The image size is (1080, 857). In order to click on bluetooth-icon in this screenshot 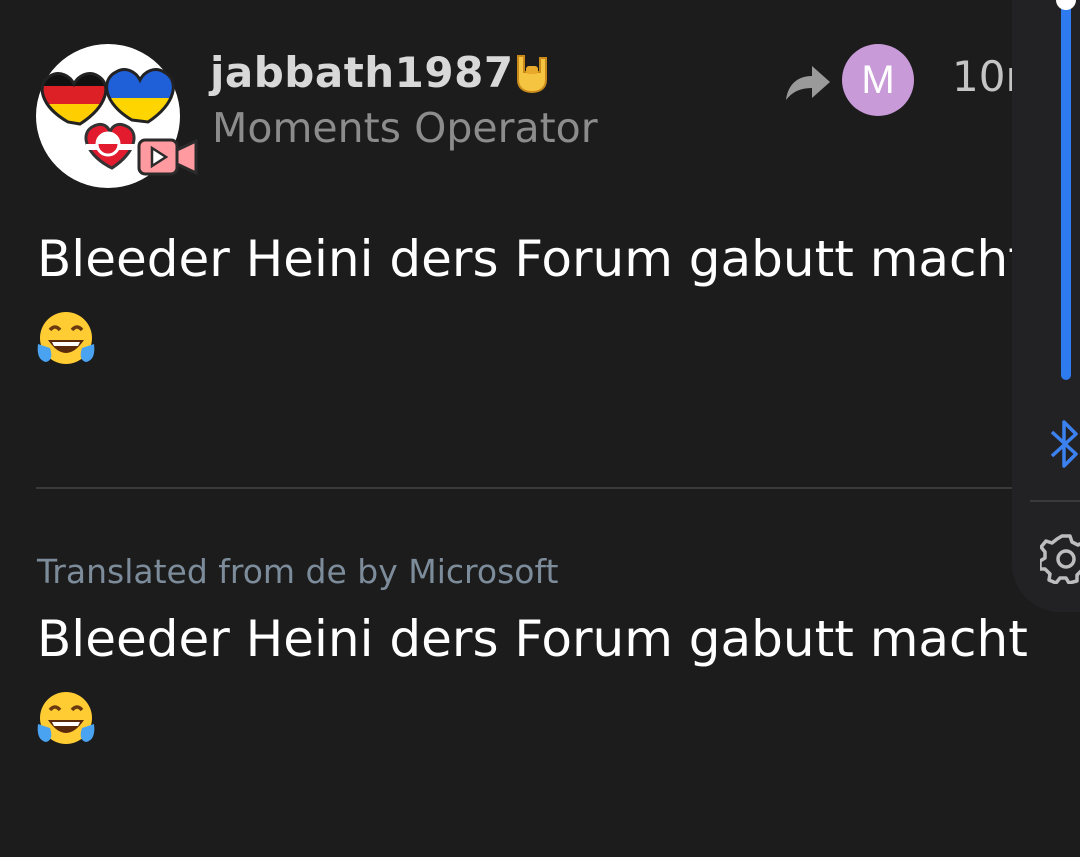, I will do `click(1063, 444)`.